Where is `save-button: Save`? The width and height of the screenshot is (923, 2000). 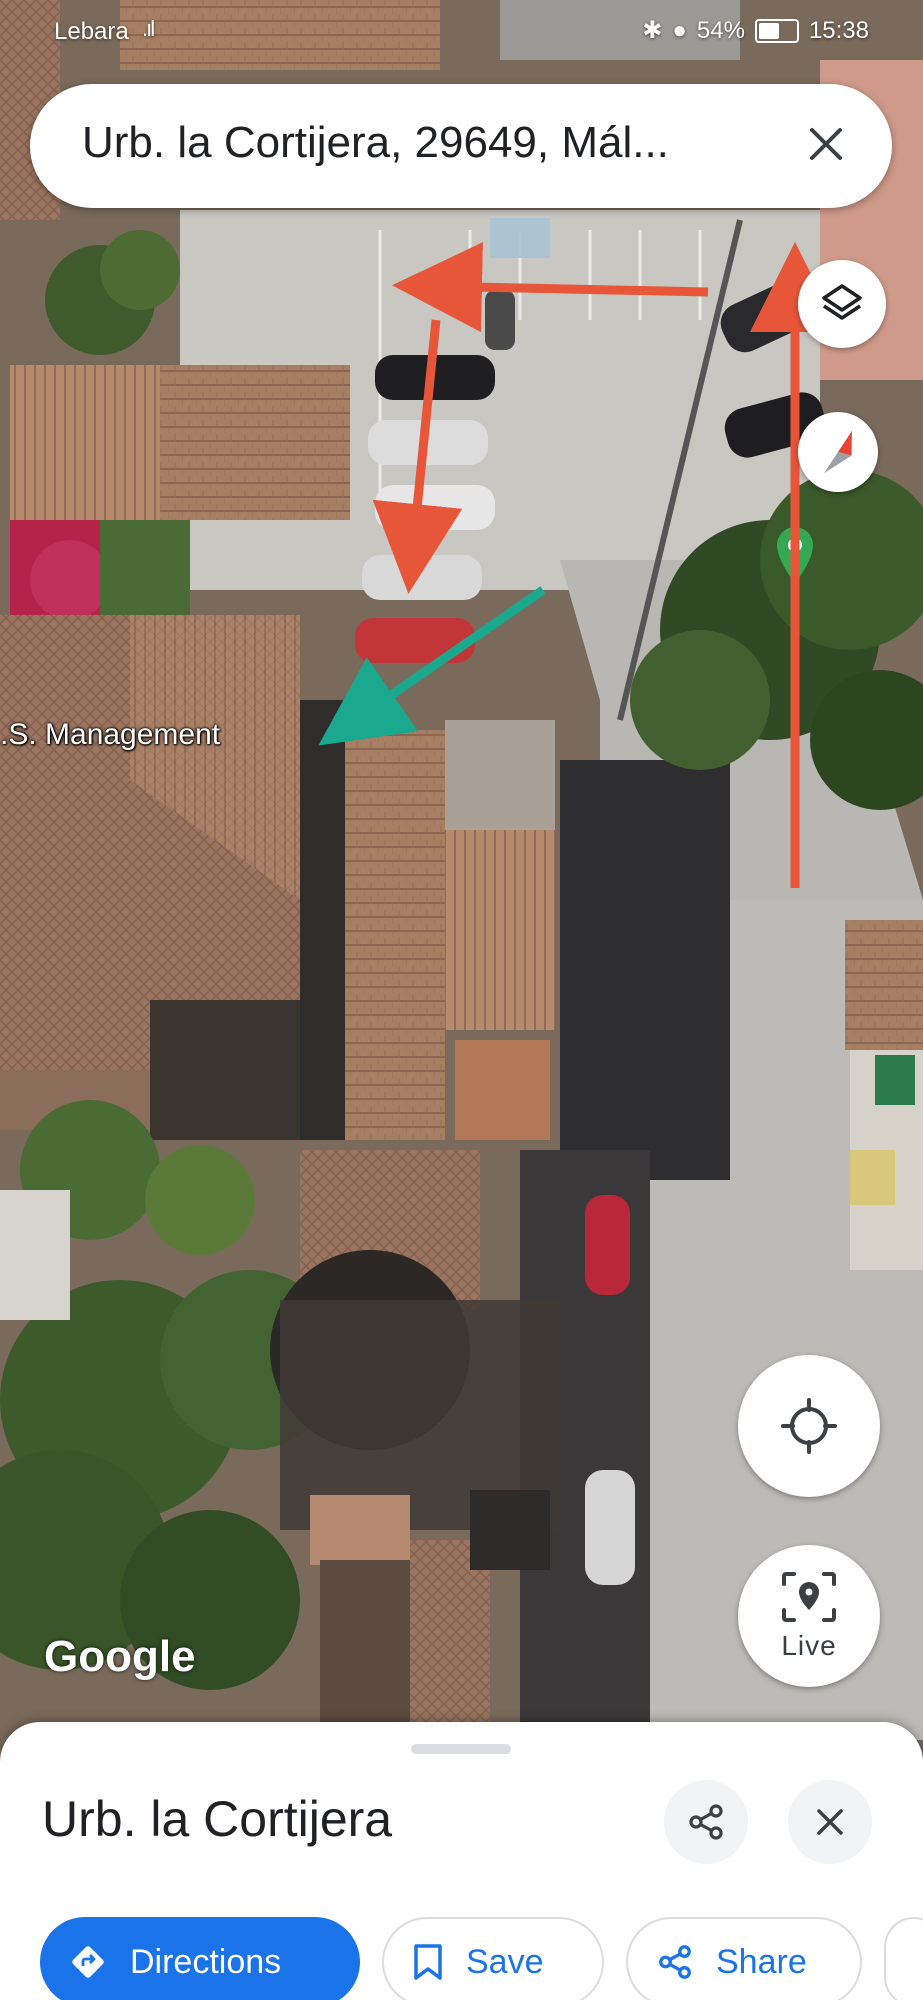 save-button: Save is located at coordinates (493, 1958).